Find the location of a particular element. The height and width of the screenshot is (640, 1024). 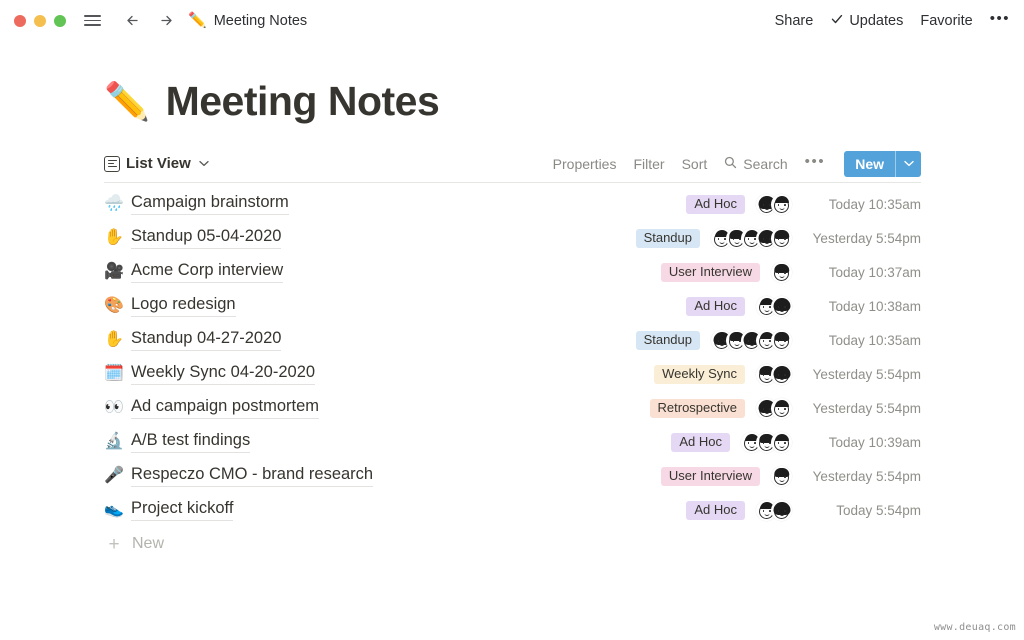

search-icon is located at coordinates (730, 164).